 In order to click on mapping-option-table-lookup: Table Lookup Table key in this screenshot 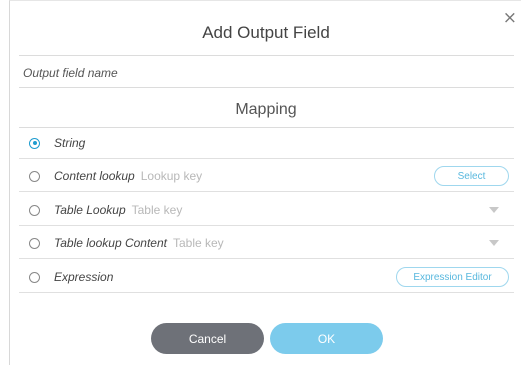, I will do `click(266, 210)`.